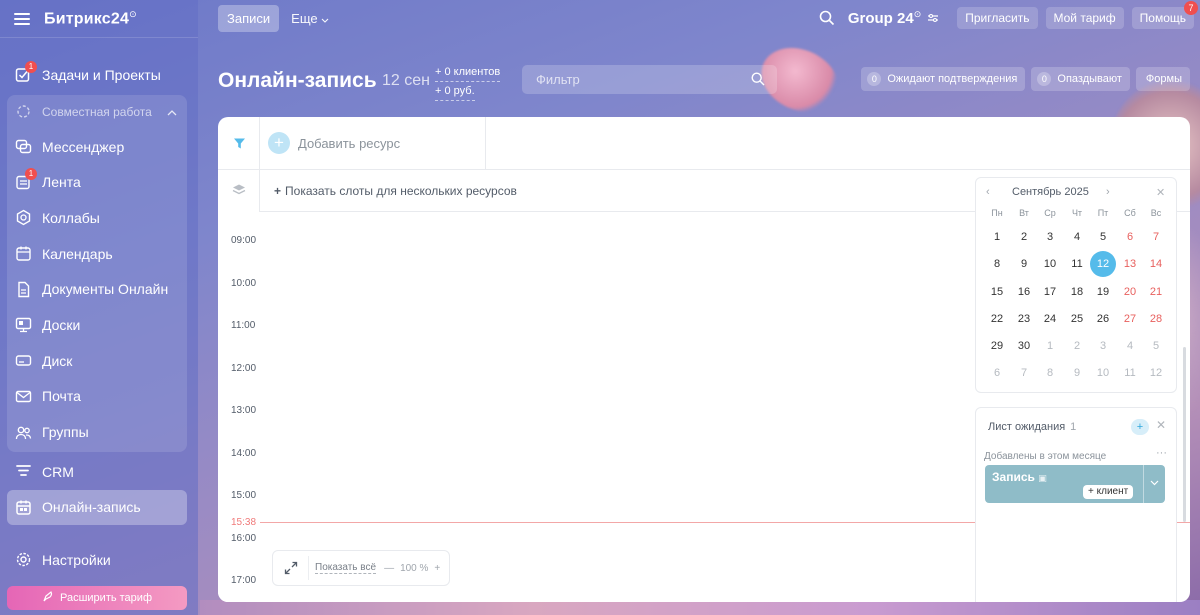 The height and width of the screenshot is (615, 1200). Describe the element at coordinates (1154, 484) in the screenshot. I see `chevron-down-icon` at that location.